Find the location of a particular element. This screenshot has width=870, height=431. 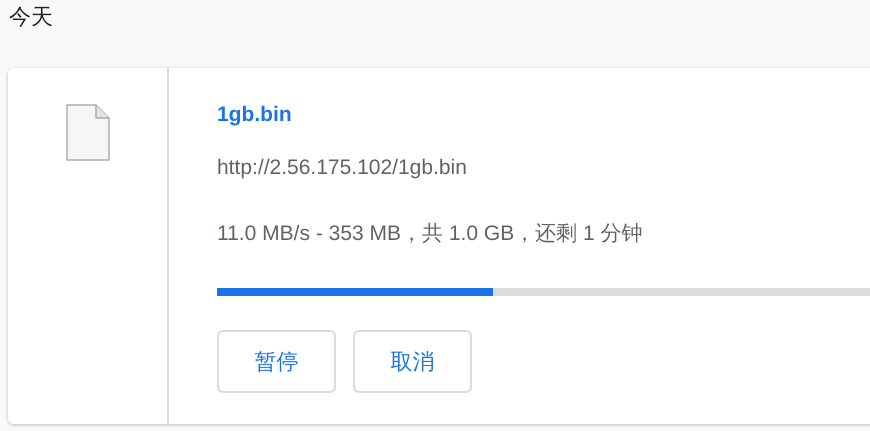

cancel-button: 取消 is located at coordinates (412, 361).